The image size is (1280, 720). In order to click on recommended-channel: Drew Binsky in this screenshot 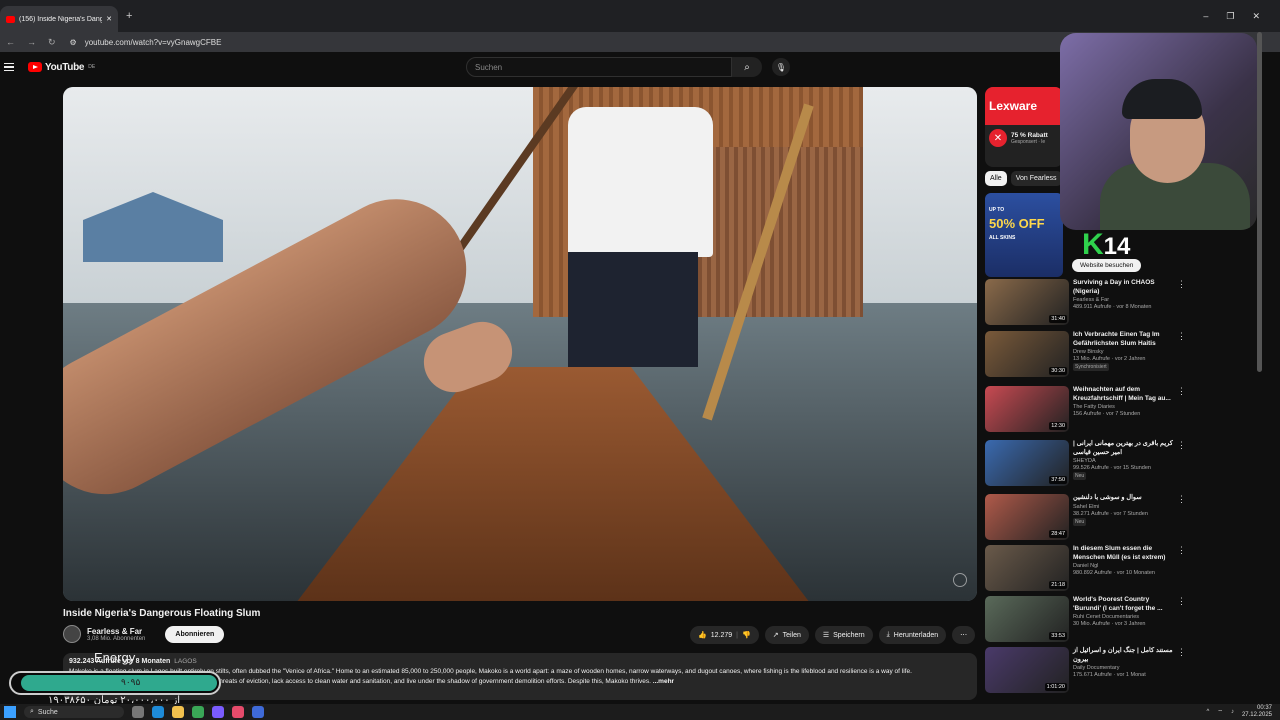, I will do `click(1123, 352)`.